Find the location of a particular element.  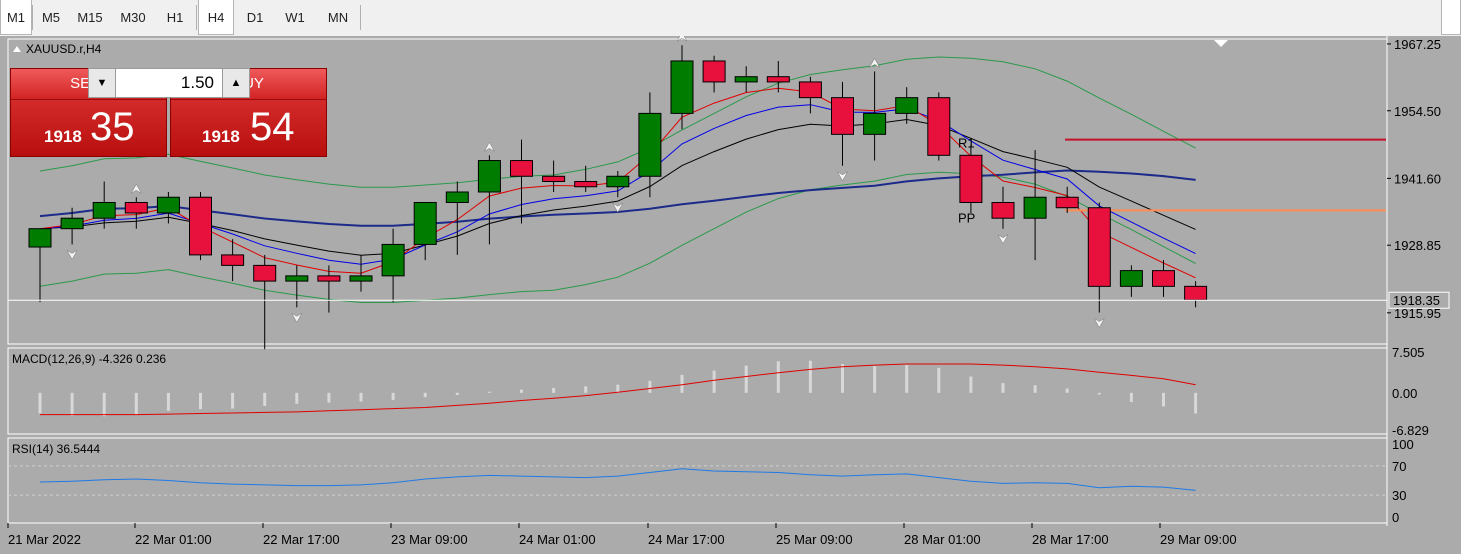

lot-size-input: 1.50 is located at coordinates (169, 83).